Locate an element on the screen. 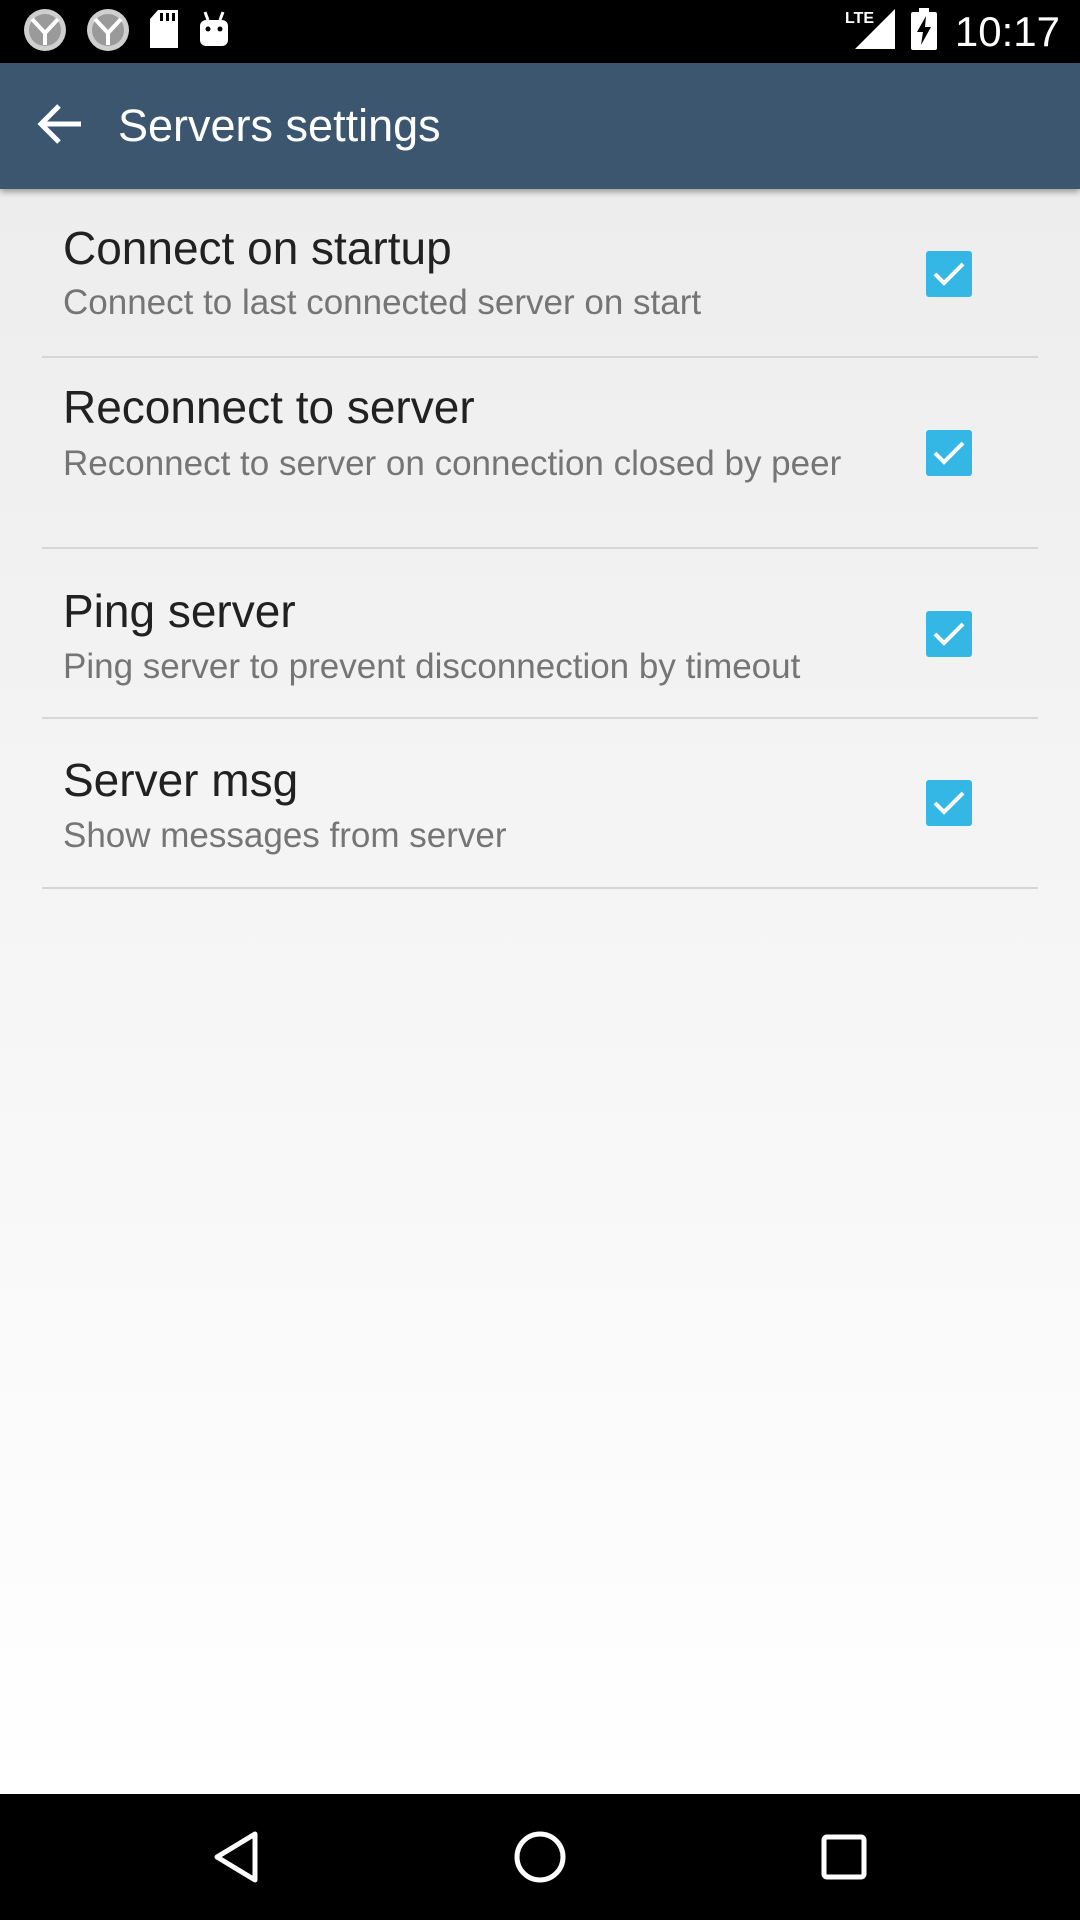  arrow-back-icon is located at coordinates (60, 126).